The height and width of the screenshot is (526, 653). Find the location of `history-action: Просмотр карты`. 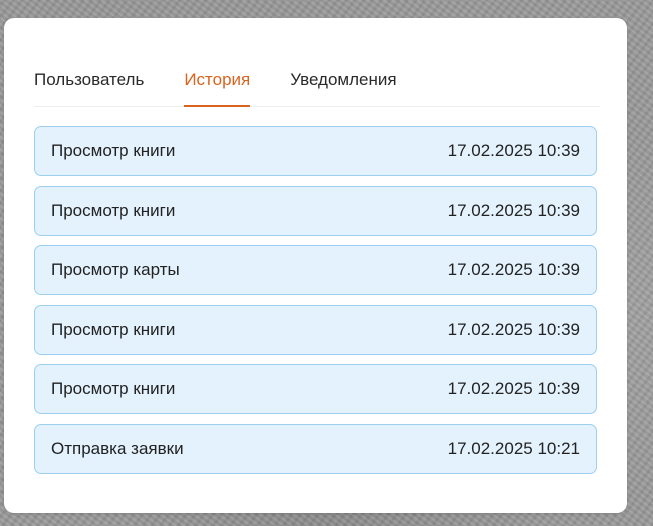

history-action: Просмотр карты is located at coordinates (115, 269).